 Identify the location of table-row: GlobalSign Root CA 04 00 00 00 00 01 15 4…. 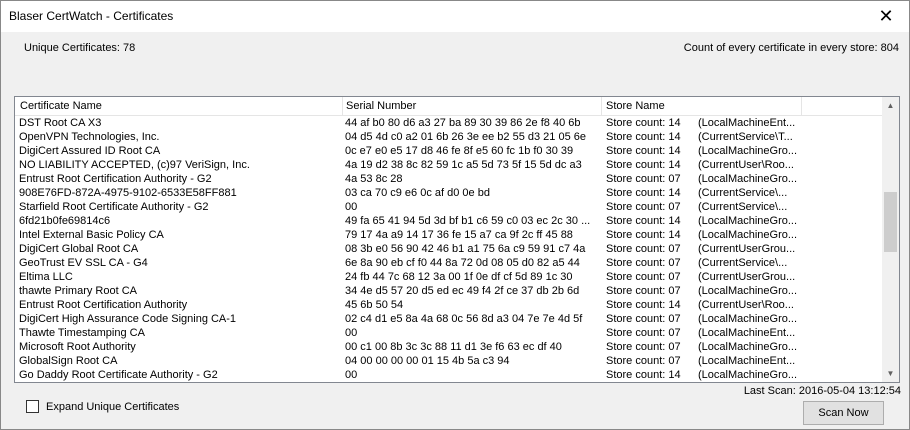
(448, 361).